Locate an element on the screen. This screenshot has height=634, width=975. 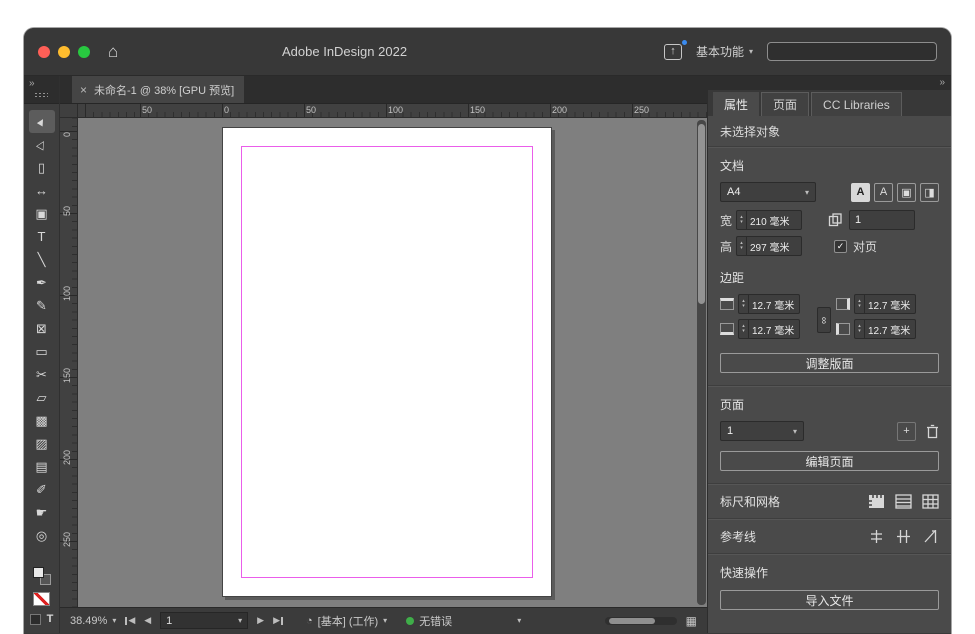
height-field: ▴ ▾ 297 毫米 is located at coordinates (769, 246).